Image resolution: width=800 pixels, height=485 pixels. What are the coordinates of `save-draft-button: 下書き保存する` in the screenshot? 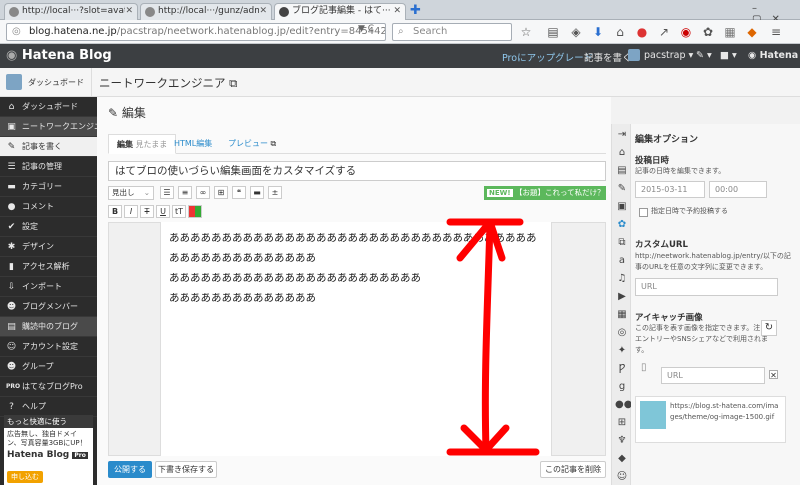 It's located at (186, 469).